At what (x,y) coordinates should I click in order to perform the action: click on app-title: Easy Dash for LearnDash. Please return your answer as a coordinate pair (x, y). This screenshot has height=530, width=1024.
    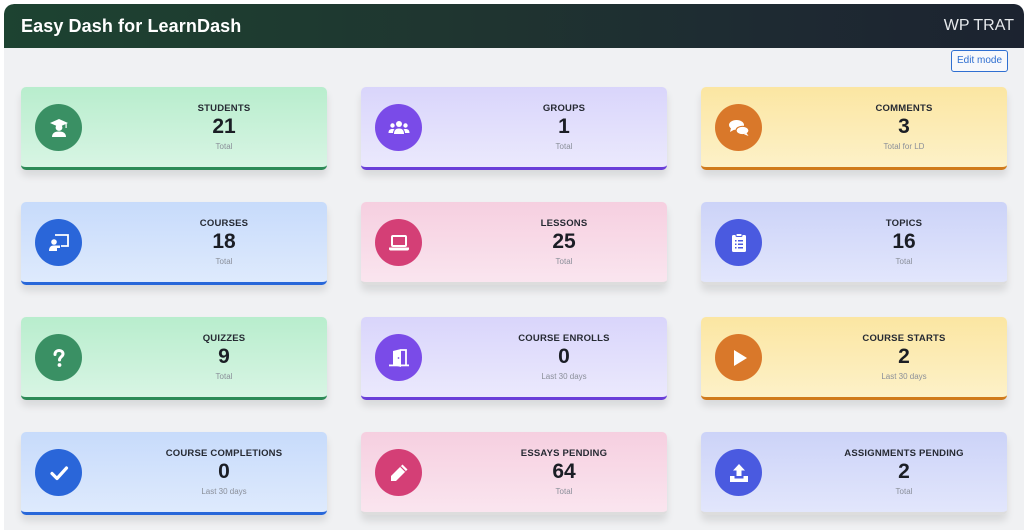
    Looking at the image, I should click on (131, 26).